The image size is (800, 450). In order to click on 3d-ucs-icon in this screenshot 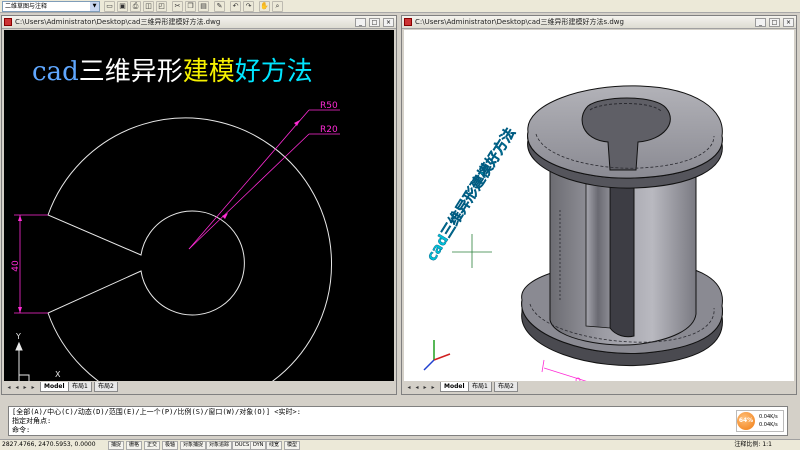, I will do `click(437, 355)`.